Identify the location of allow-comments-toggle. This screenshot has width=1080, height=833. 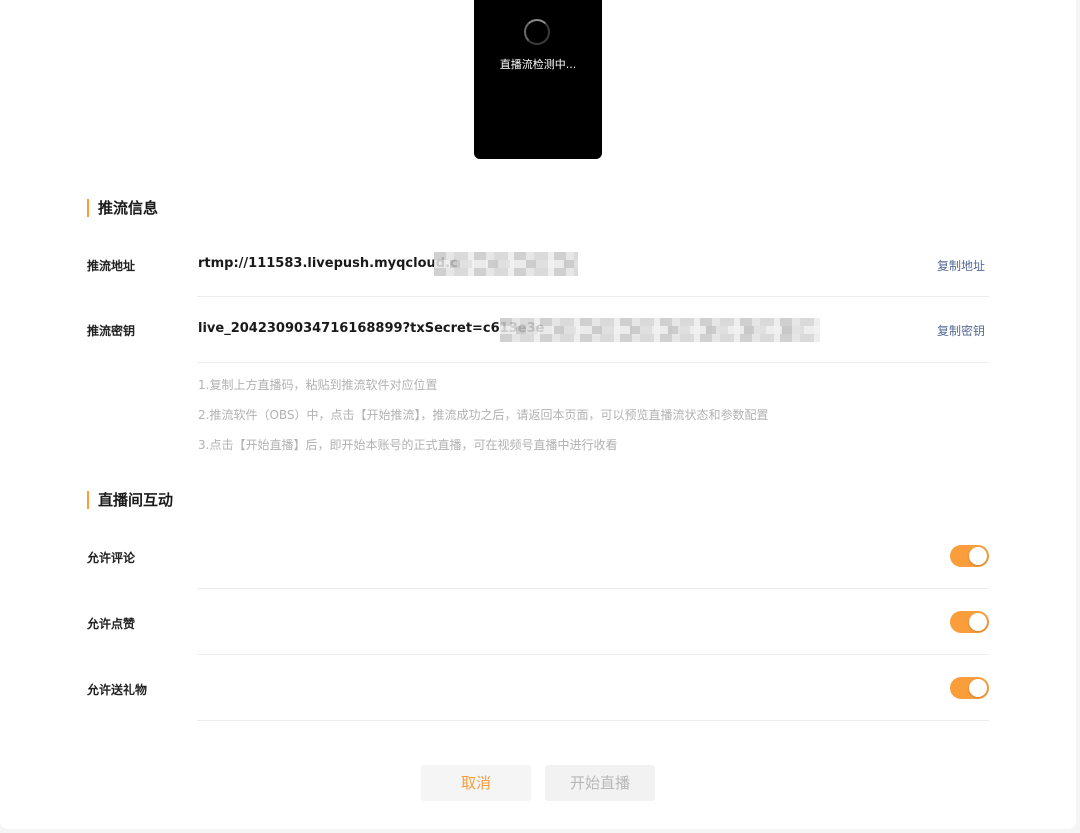
(969, 556).